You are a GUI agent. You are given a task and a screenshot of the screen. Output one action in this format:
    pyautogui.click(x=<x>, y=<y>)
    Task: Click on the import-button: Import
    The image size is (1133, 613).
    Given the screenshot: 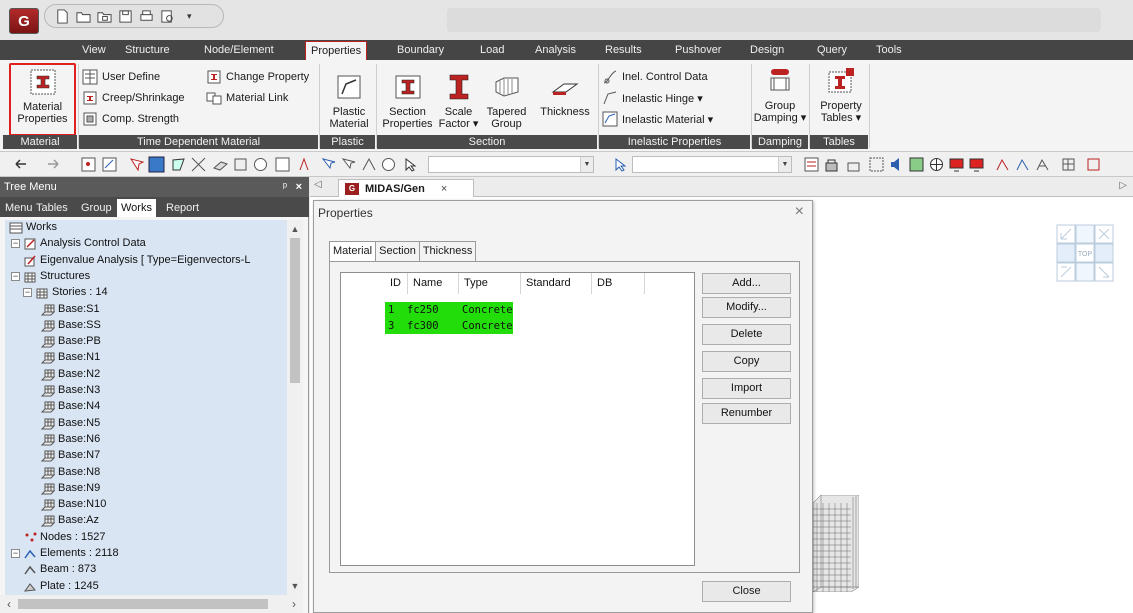 What is the action you would take?
    pyautogui.click(x=746, y=388)
    